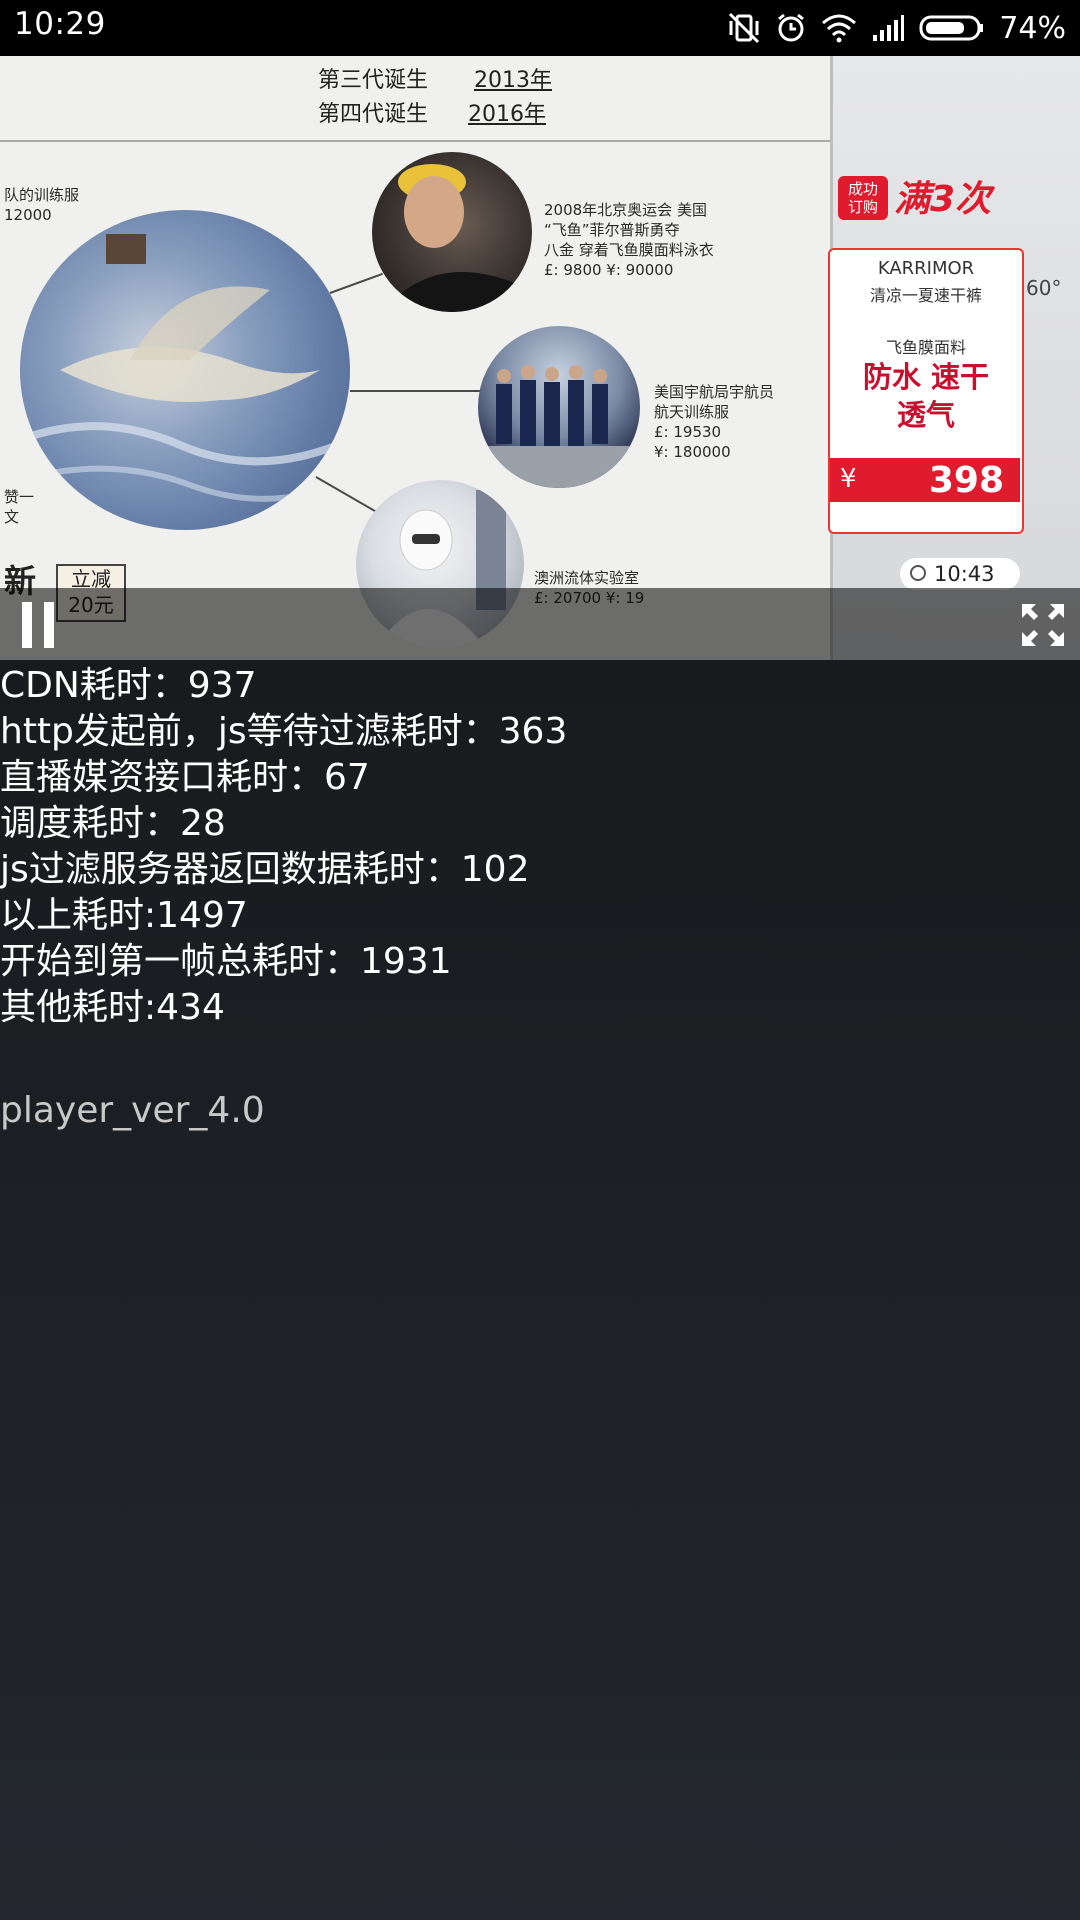 The height and width of the screenshot is (1920, 1080). I want to click on board-gen3-year: 2013年, so click(513, 80).